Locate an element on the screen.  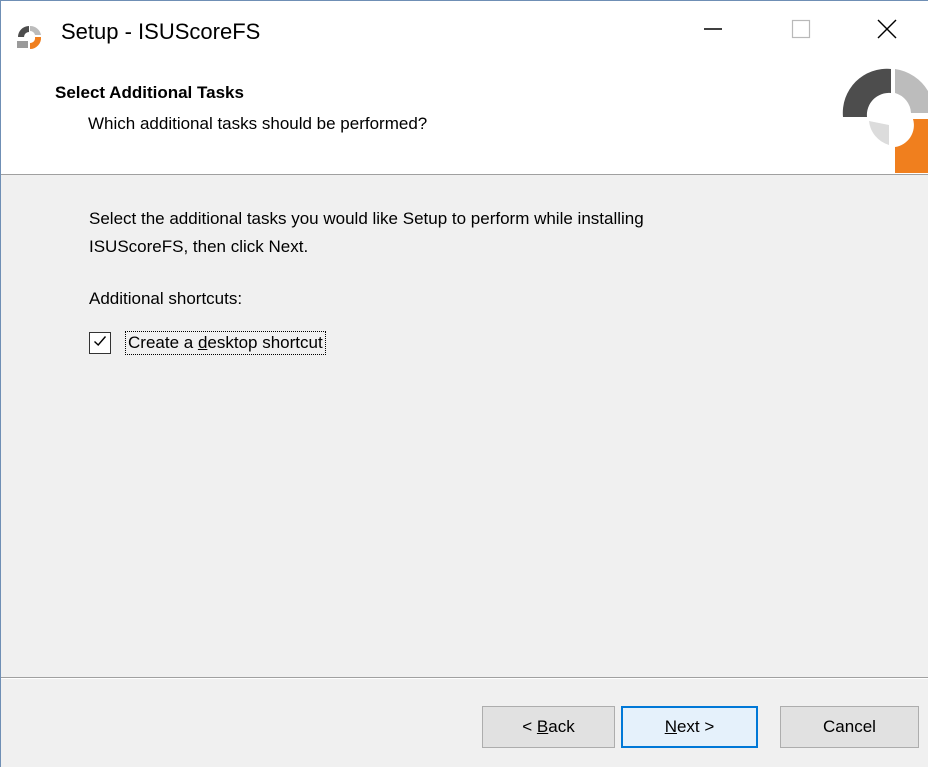
desktop-shortcut-checkbox is located at coordinates (100, 343).